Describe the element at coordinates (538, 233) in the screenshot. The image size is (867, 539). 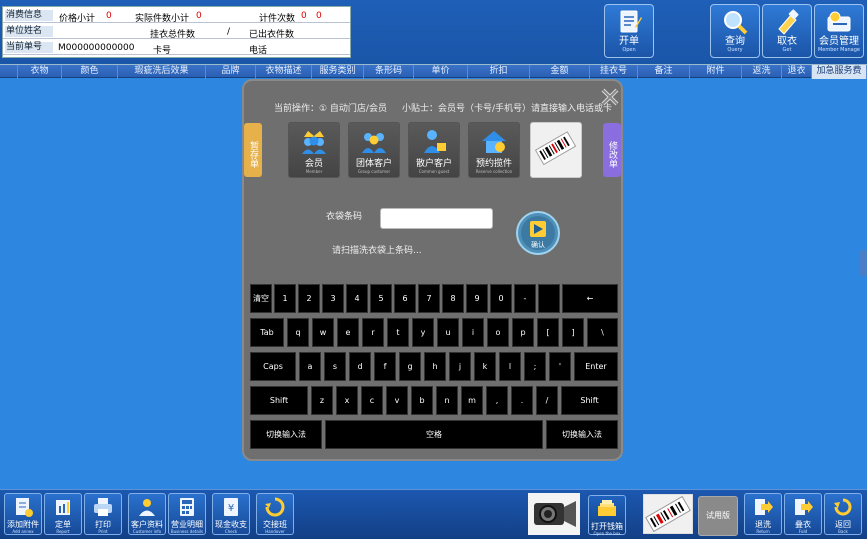
I see `confirm-play-button: 确认` at that location.